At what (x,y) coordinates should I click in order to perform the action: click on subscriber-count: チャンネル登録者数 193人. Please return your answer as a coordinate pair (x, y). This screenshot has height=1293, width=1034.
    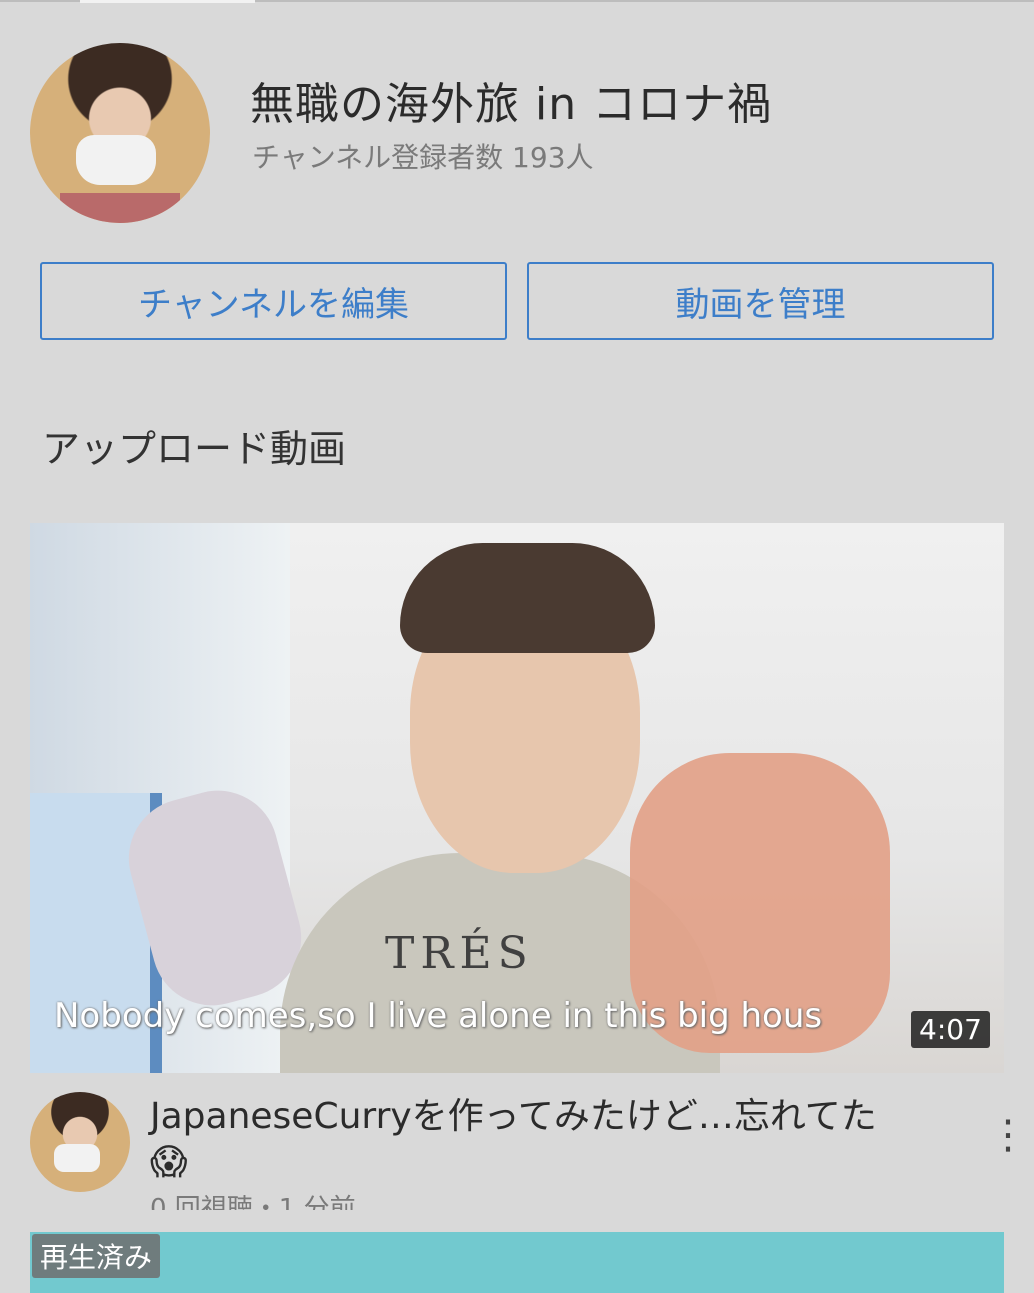
    Looking at the image, I should click on (423, 157).